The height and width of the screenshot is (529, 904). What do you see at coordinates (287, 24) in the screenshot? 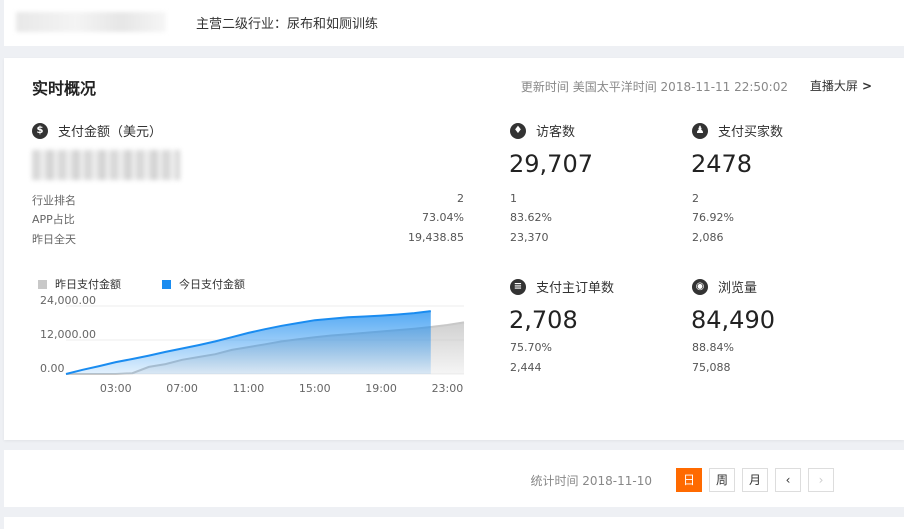
I see `industry-label: 主营二级行业：尿布和如厕训练` at bounding box center [287, 24].